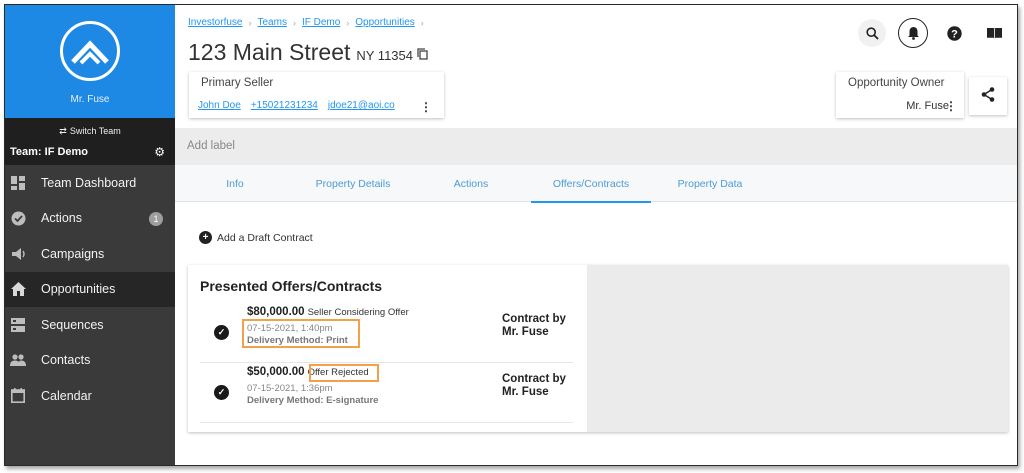 The width and height of the screenshot is (1024, 473). Describe the element at coordinates (900, 95) in the screenshot. I see `opportunity-owner-card: Opportunity Owner Mr. Fuse ⋮` at that location.